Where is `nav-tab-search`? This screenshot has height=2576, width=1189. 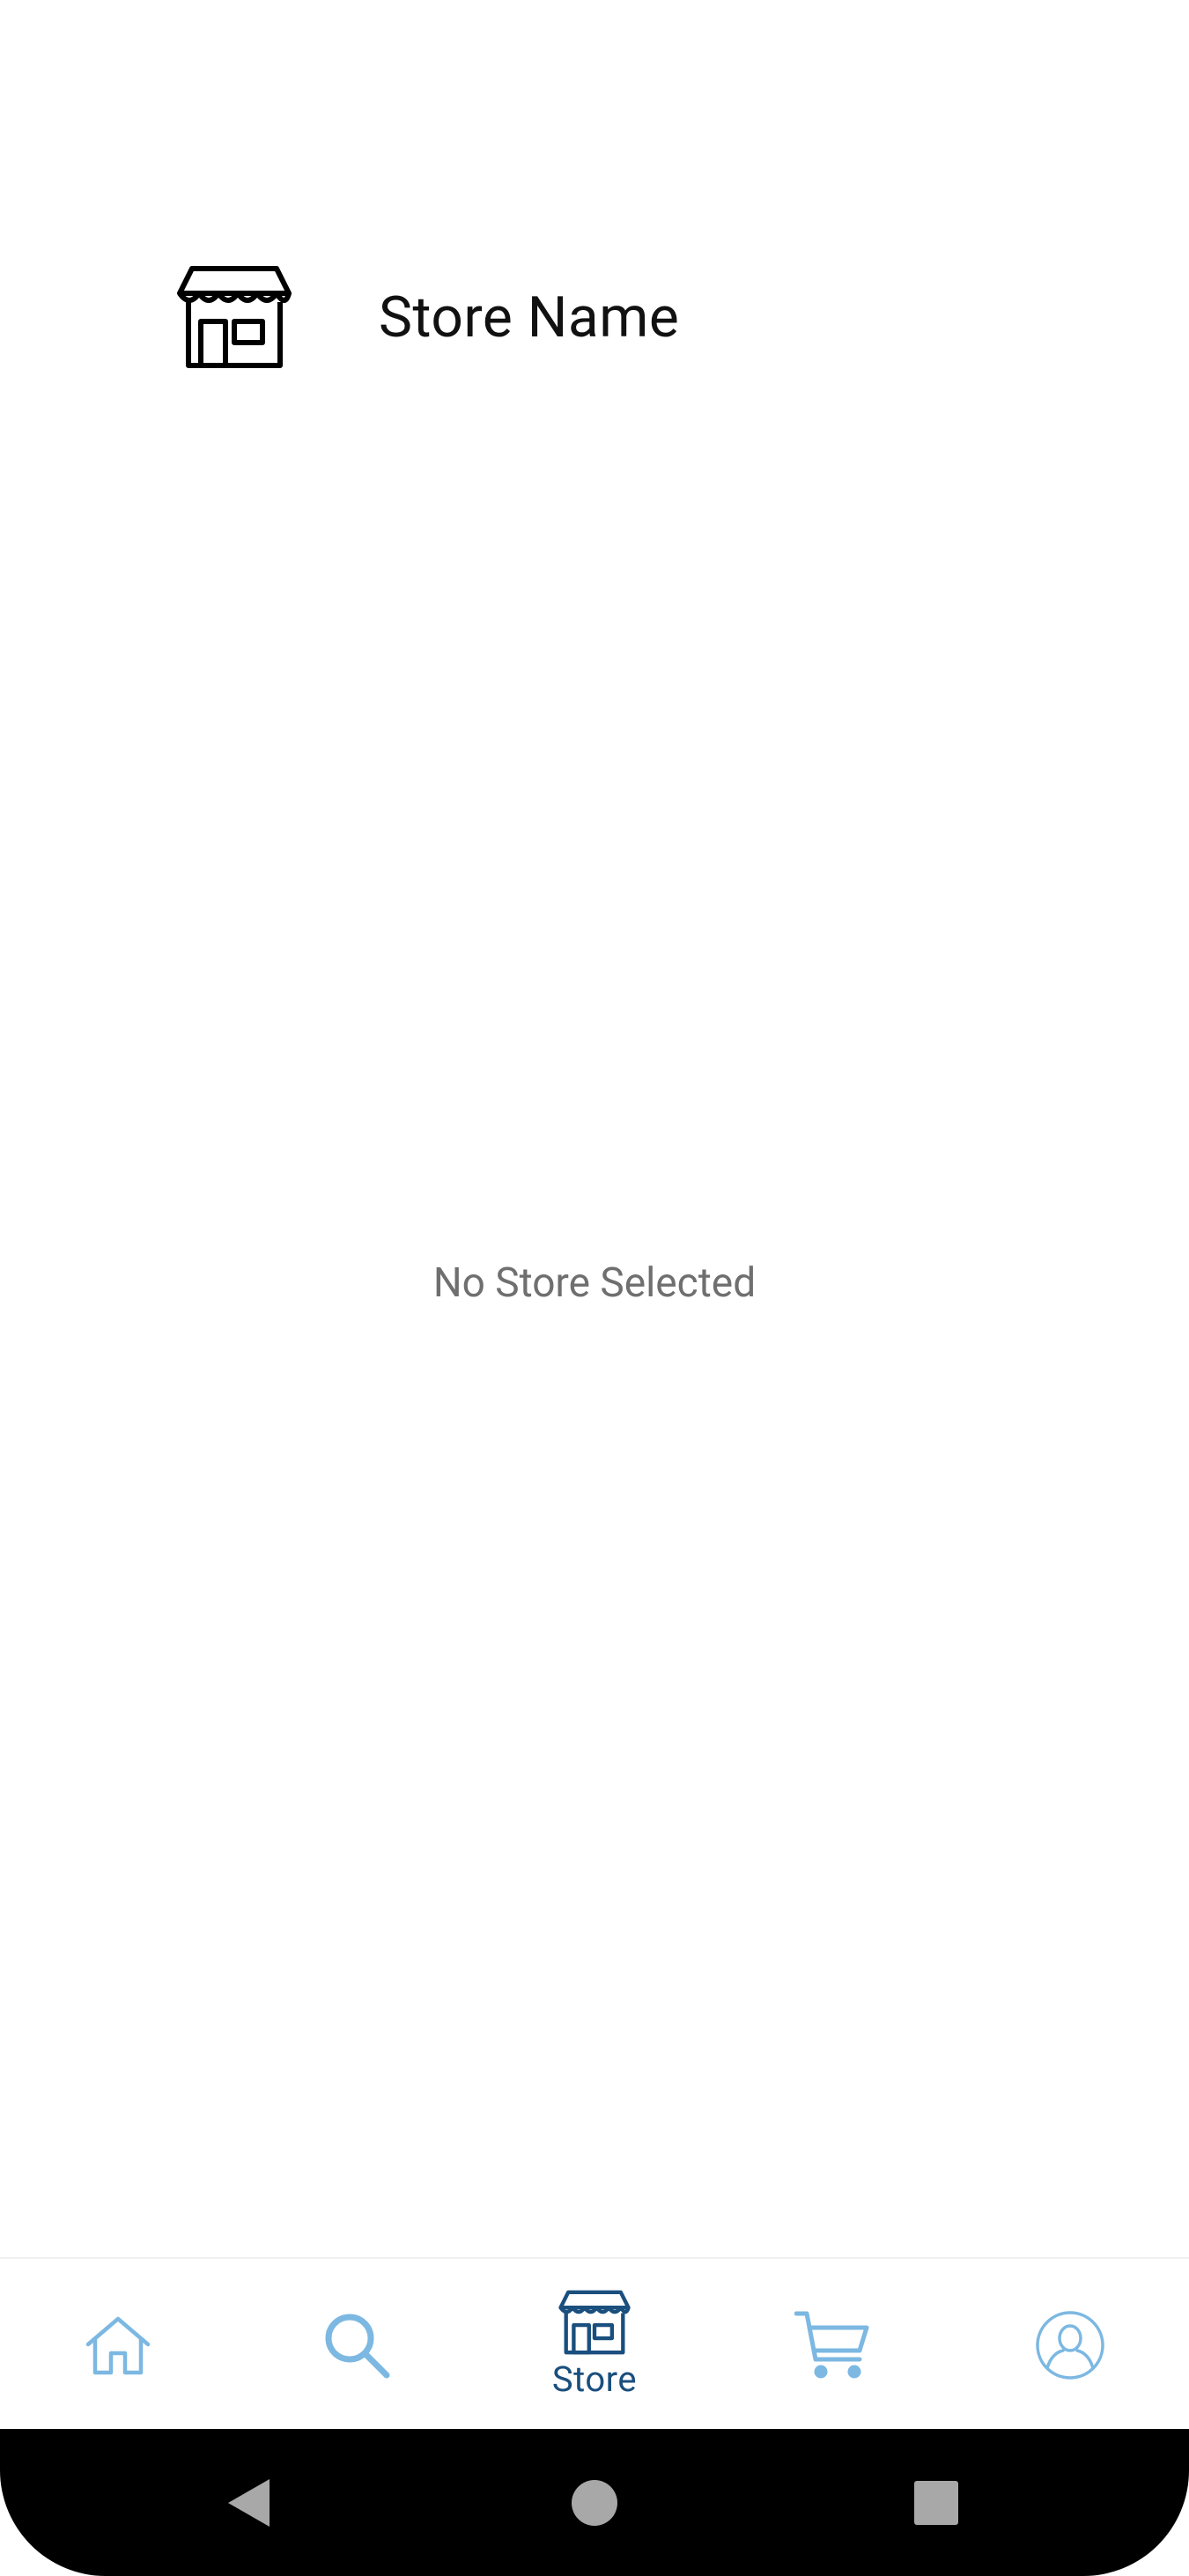
nav-tab-search is located at coordinates (357, 2345).